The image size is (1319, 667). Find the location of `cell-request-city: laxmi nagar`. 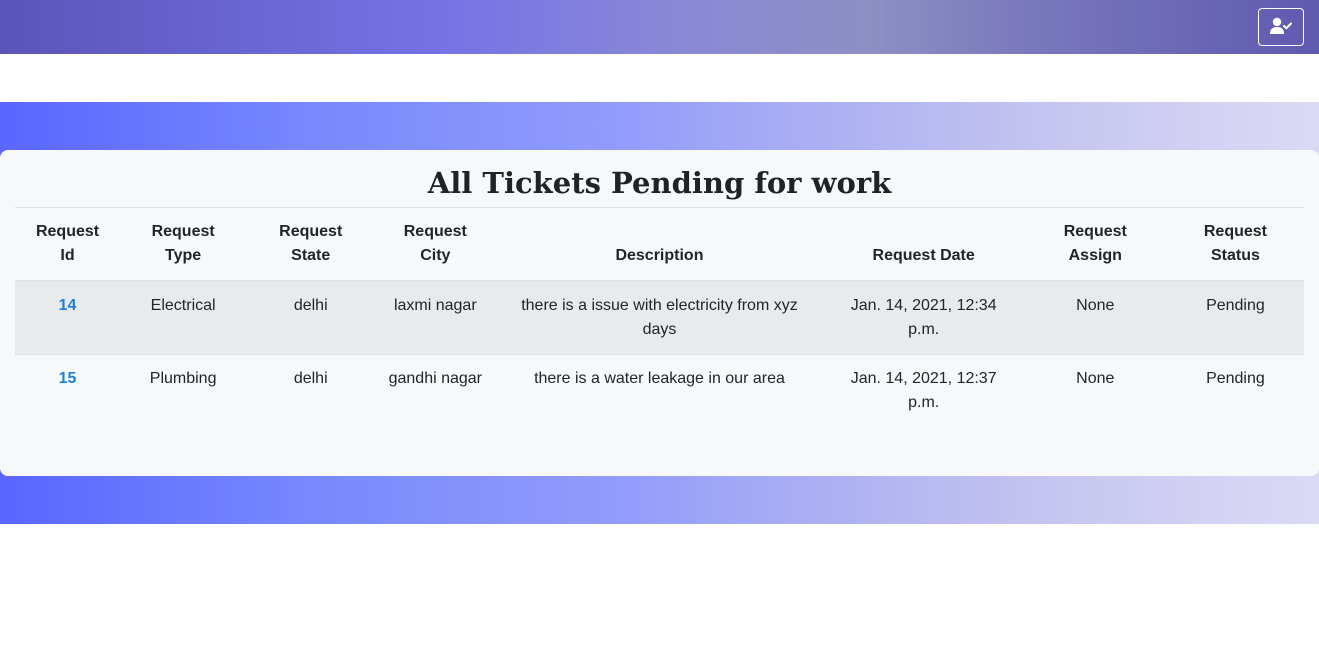

cell-request-city: laxmi nagar is located at coordinates (435, 318).